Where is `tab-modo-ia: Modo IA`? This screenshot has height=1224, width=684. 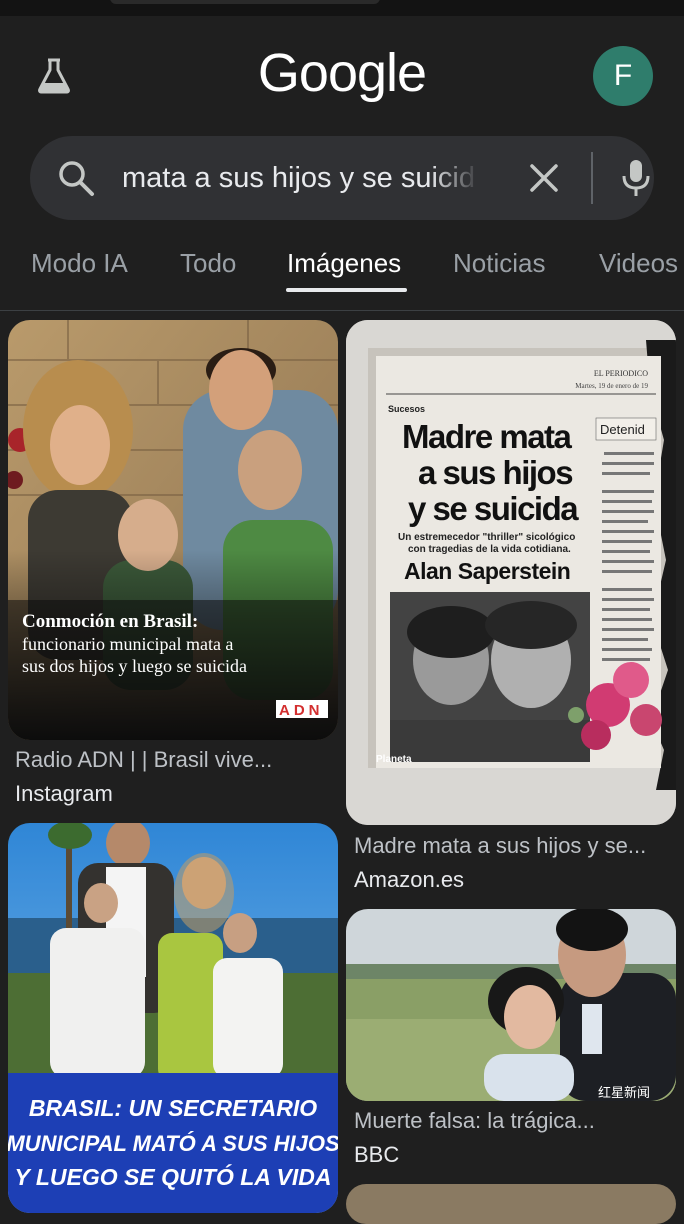
tab-modo-ia: Modo IA is located at coordinates (79, 263).